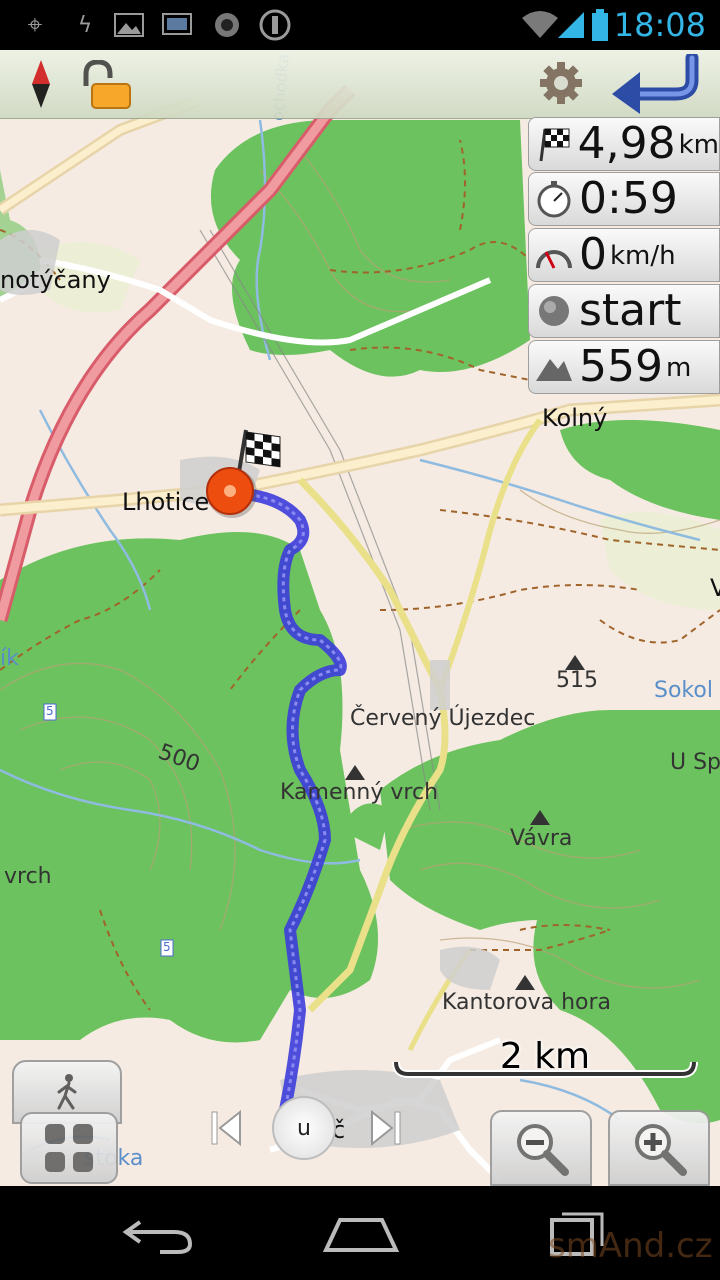 This screenshot has width=720, height=1280. What do you see at coordinates (554, 367) in the screenshot?
I see `mountain-icon` at bounding box center [554, 367].